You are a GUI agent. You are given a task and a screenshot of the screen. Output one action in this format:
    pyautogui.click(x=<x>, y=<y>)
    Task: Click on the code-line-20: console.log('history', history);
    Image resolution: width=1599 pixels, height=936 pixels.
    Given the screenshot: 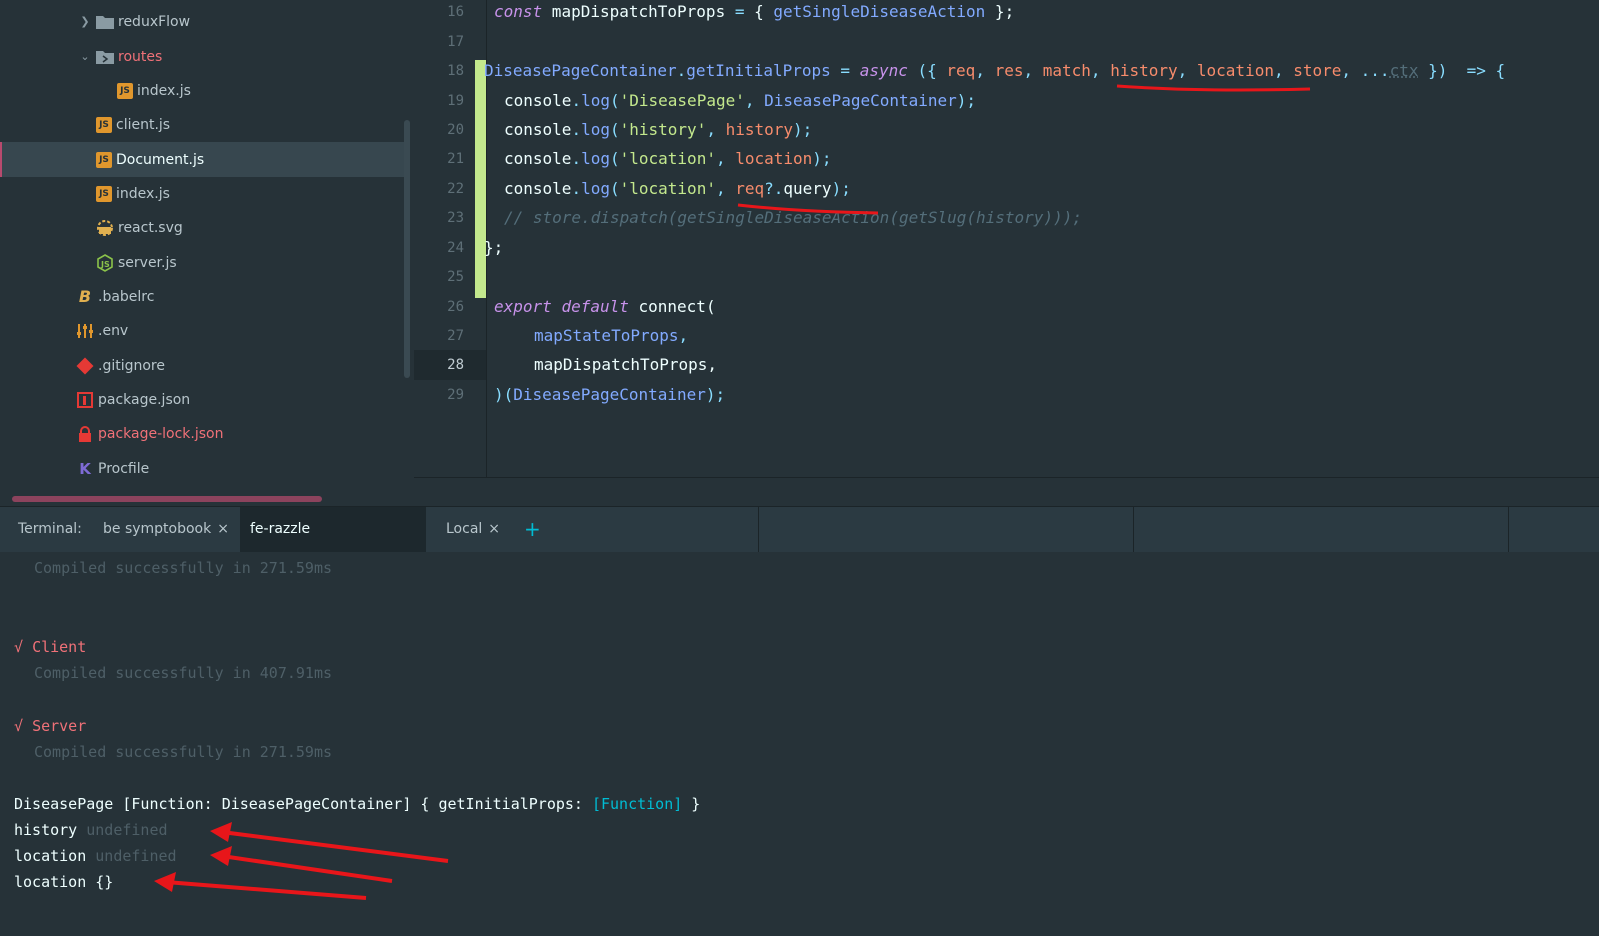 What is the action you would take?
    pyautogui.click(x=658, y=129)
    